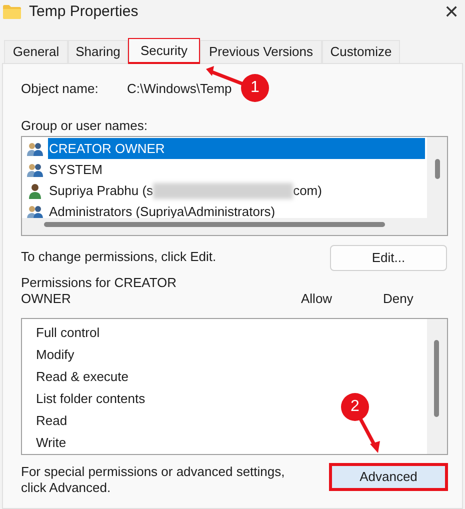 The image size is (465, 509). Describe the element at coordinates (68, 333) in the screenshot. I see `permission-name: Full control` at that location.